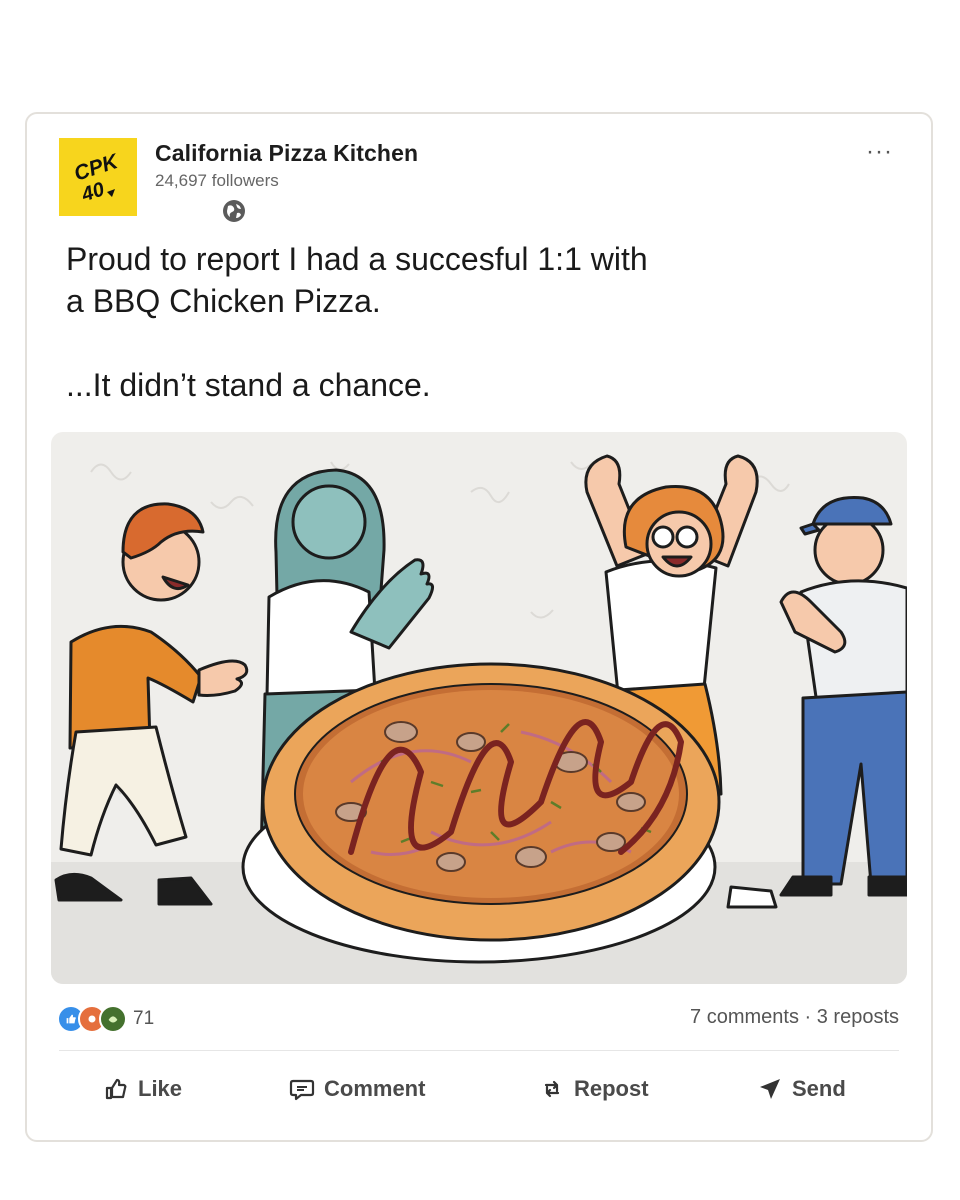 The height and width of the screenshot is (1200, 960). What do you see at coordinates (286, 153) in the screenshot?
I see `company-name: California Pizza Kitchen` at bounding box center [286, 153].